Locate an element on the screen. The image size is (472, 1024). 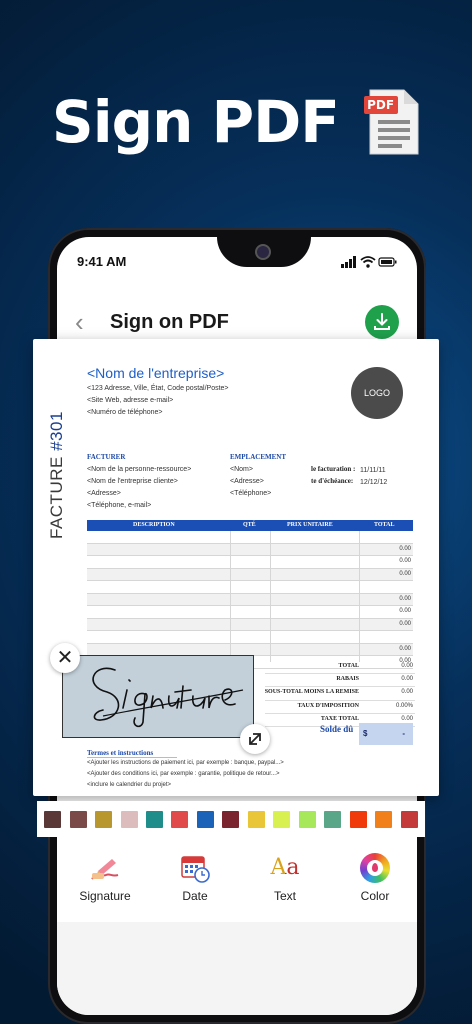
status-icons is located at coordinates (369, 264).